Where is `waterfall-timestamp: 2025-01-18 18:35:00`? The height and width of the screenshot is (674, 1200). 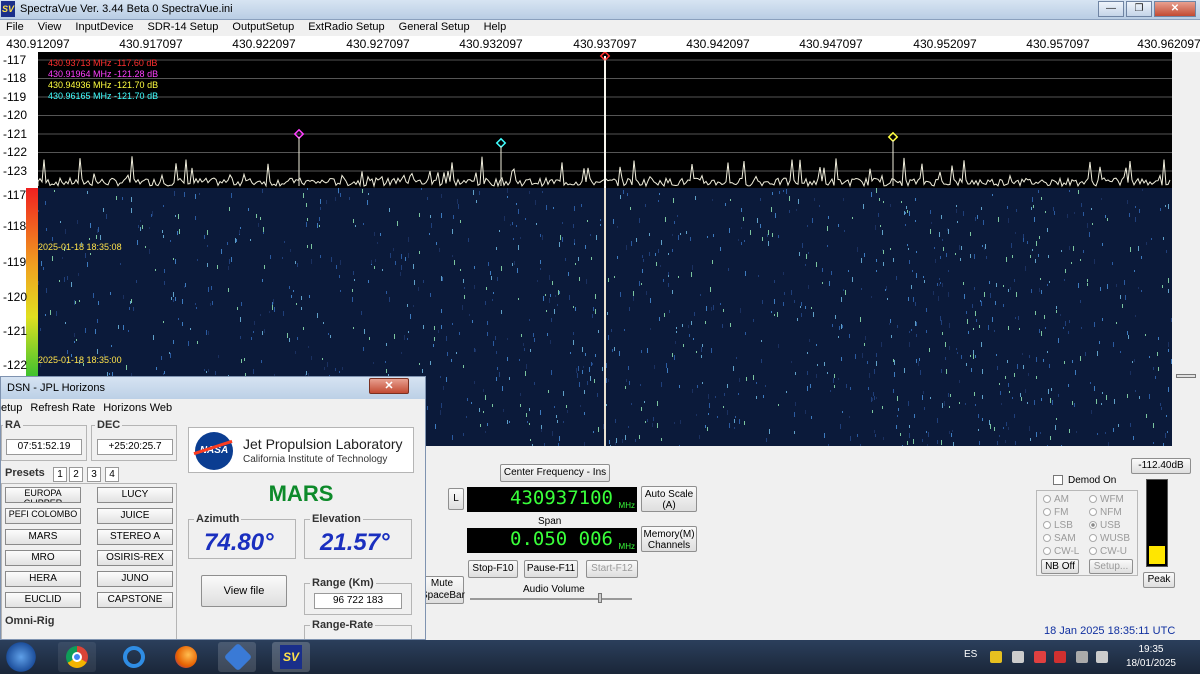 waterfall-timestamp: 2025-01-18 18:35:00 is located at coordinates (80, 360).